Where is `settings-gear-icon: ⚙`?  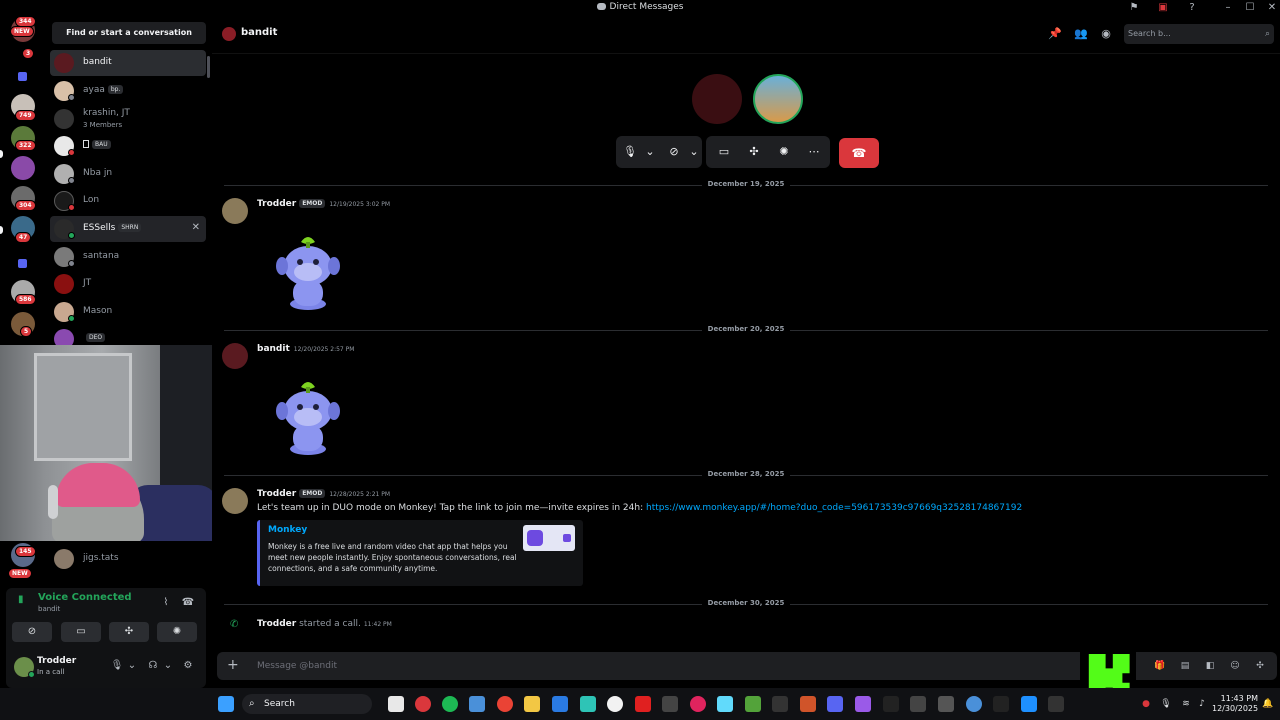
settings-gear-icon: ⚙ is located at coordinates (188, 667).